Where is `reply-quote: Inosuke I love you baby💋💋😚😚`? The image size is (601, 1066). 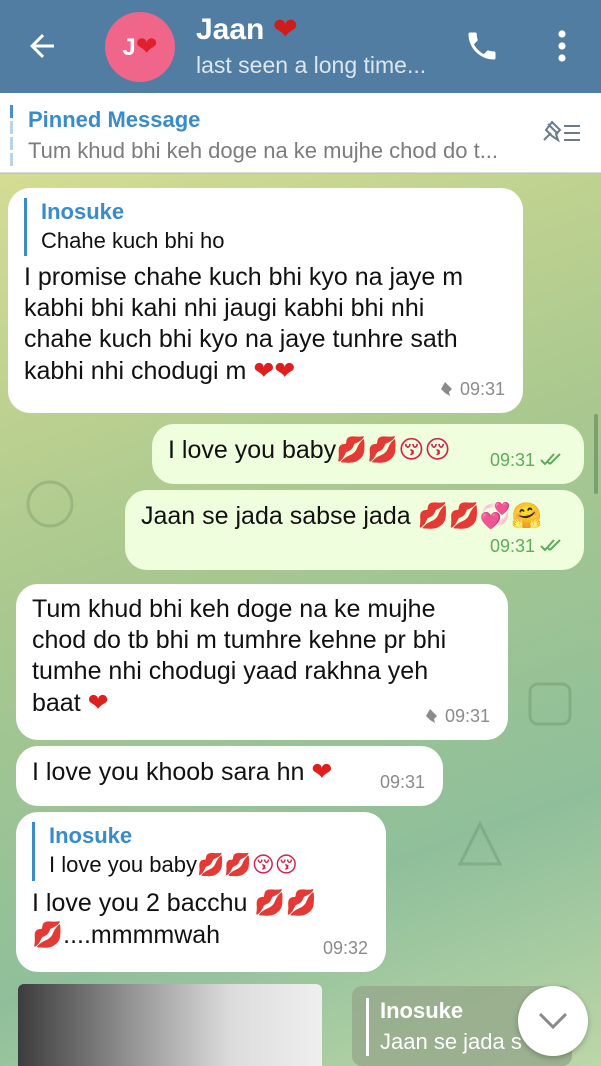 reply-quote: Inosuke I love you baby💋💋😚😚 is located at coordinates (201, 851).